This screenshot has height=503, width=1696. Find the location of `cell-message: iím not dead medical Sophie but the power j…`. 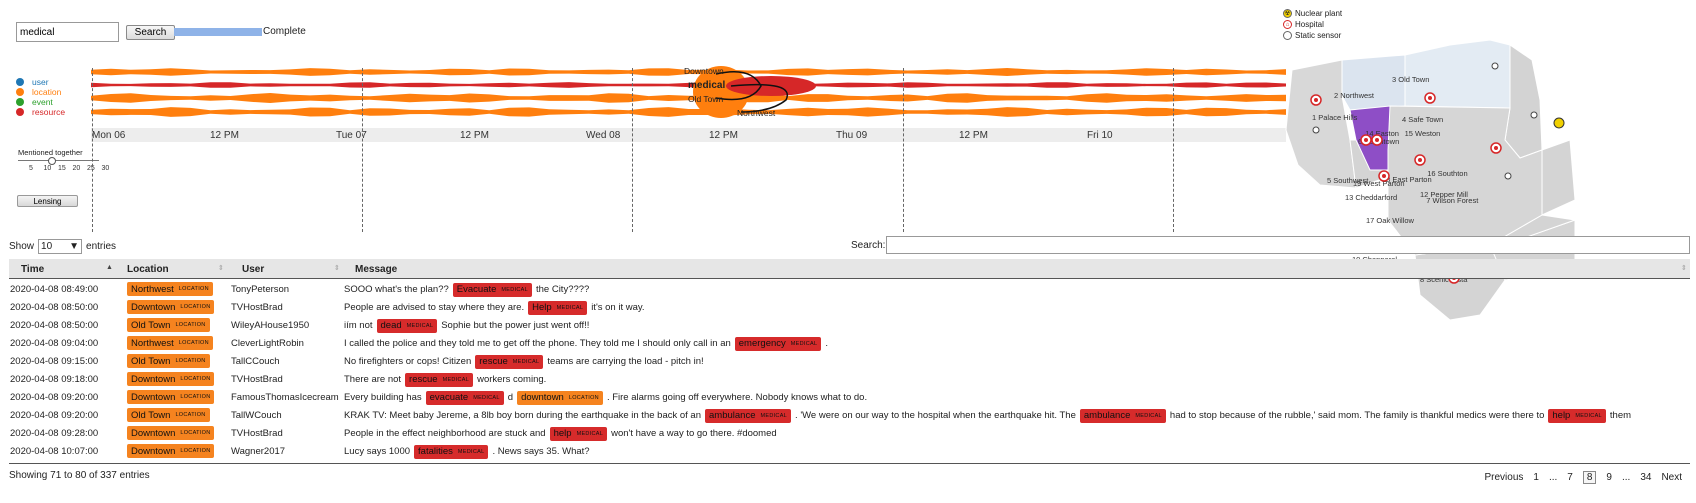

cell-message: iím not dead medical Sophie but the power j… is located at coordinates (466, 325).